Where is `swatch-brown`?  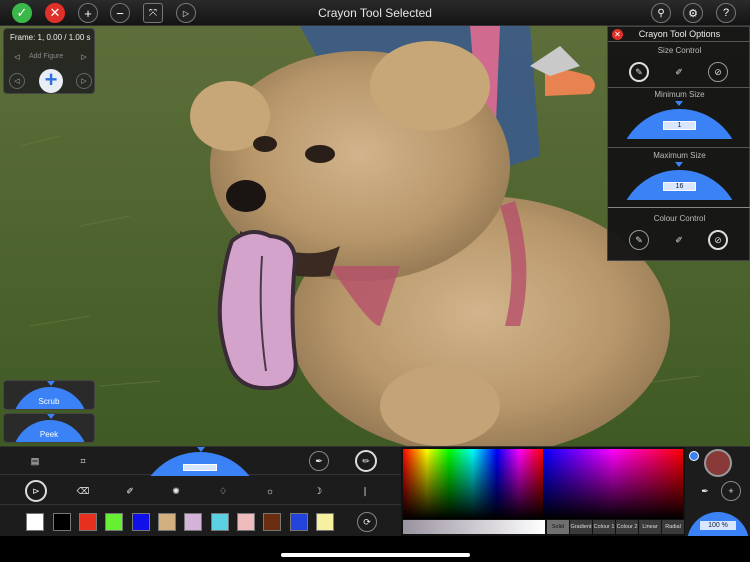
swatch-brown is located at coordinates (272, 522).